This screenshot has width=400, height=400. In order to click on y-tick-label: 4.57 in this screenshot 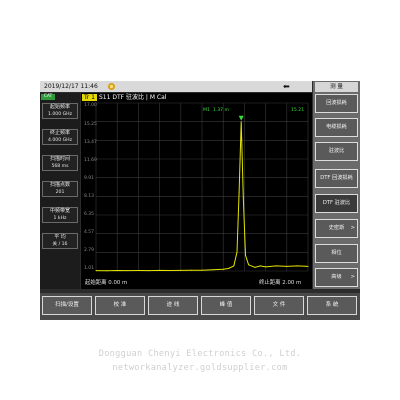, I will do `click(89, 232)`.